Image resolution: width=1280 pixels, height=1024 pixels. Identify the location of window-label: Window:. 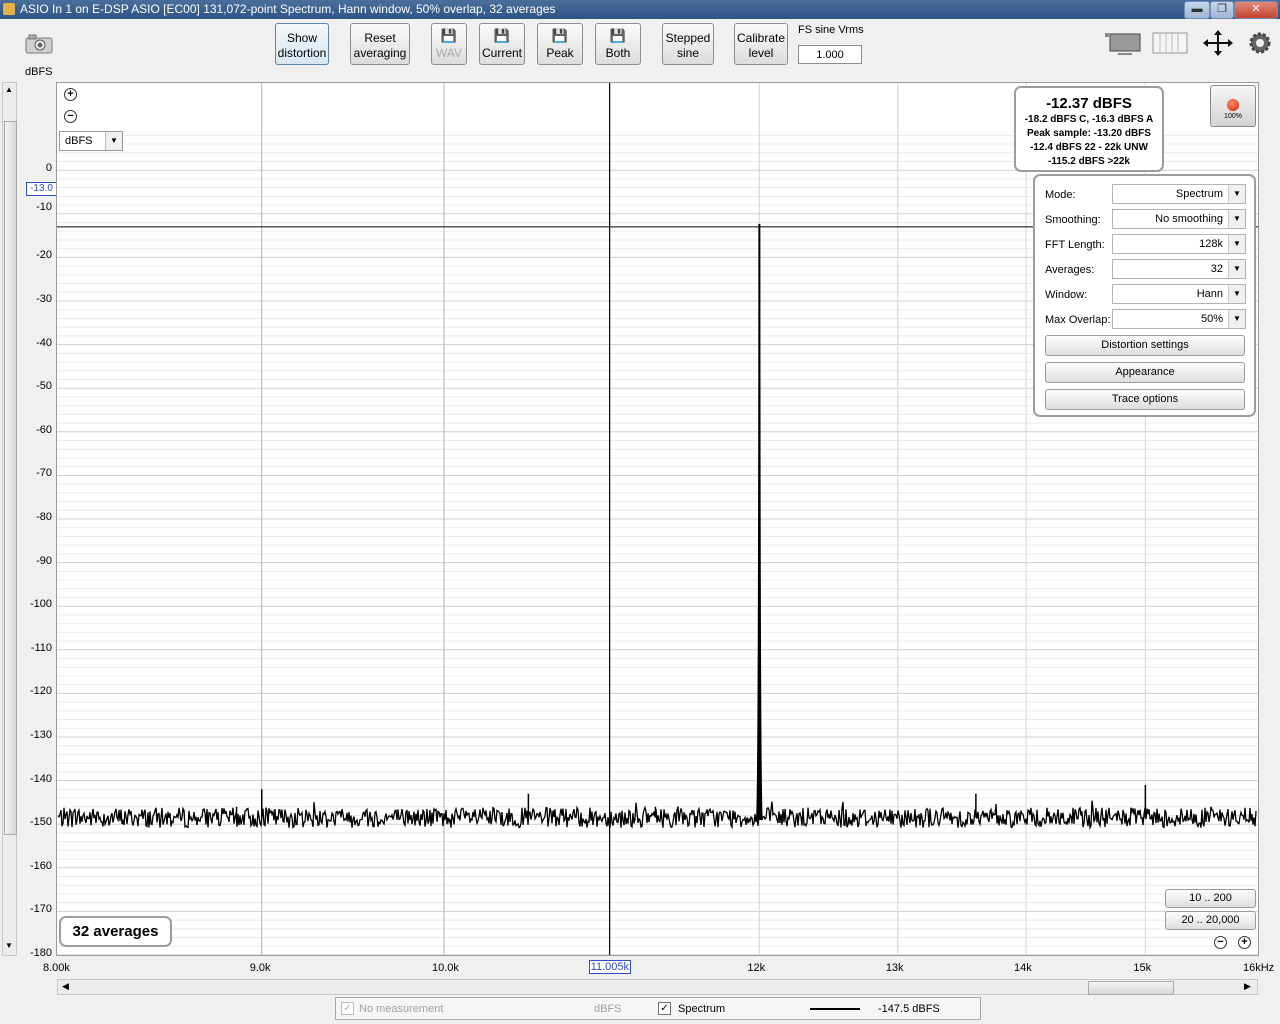
(1066, 295).